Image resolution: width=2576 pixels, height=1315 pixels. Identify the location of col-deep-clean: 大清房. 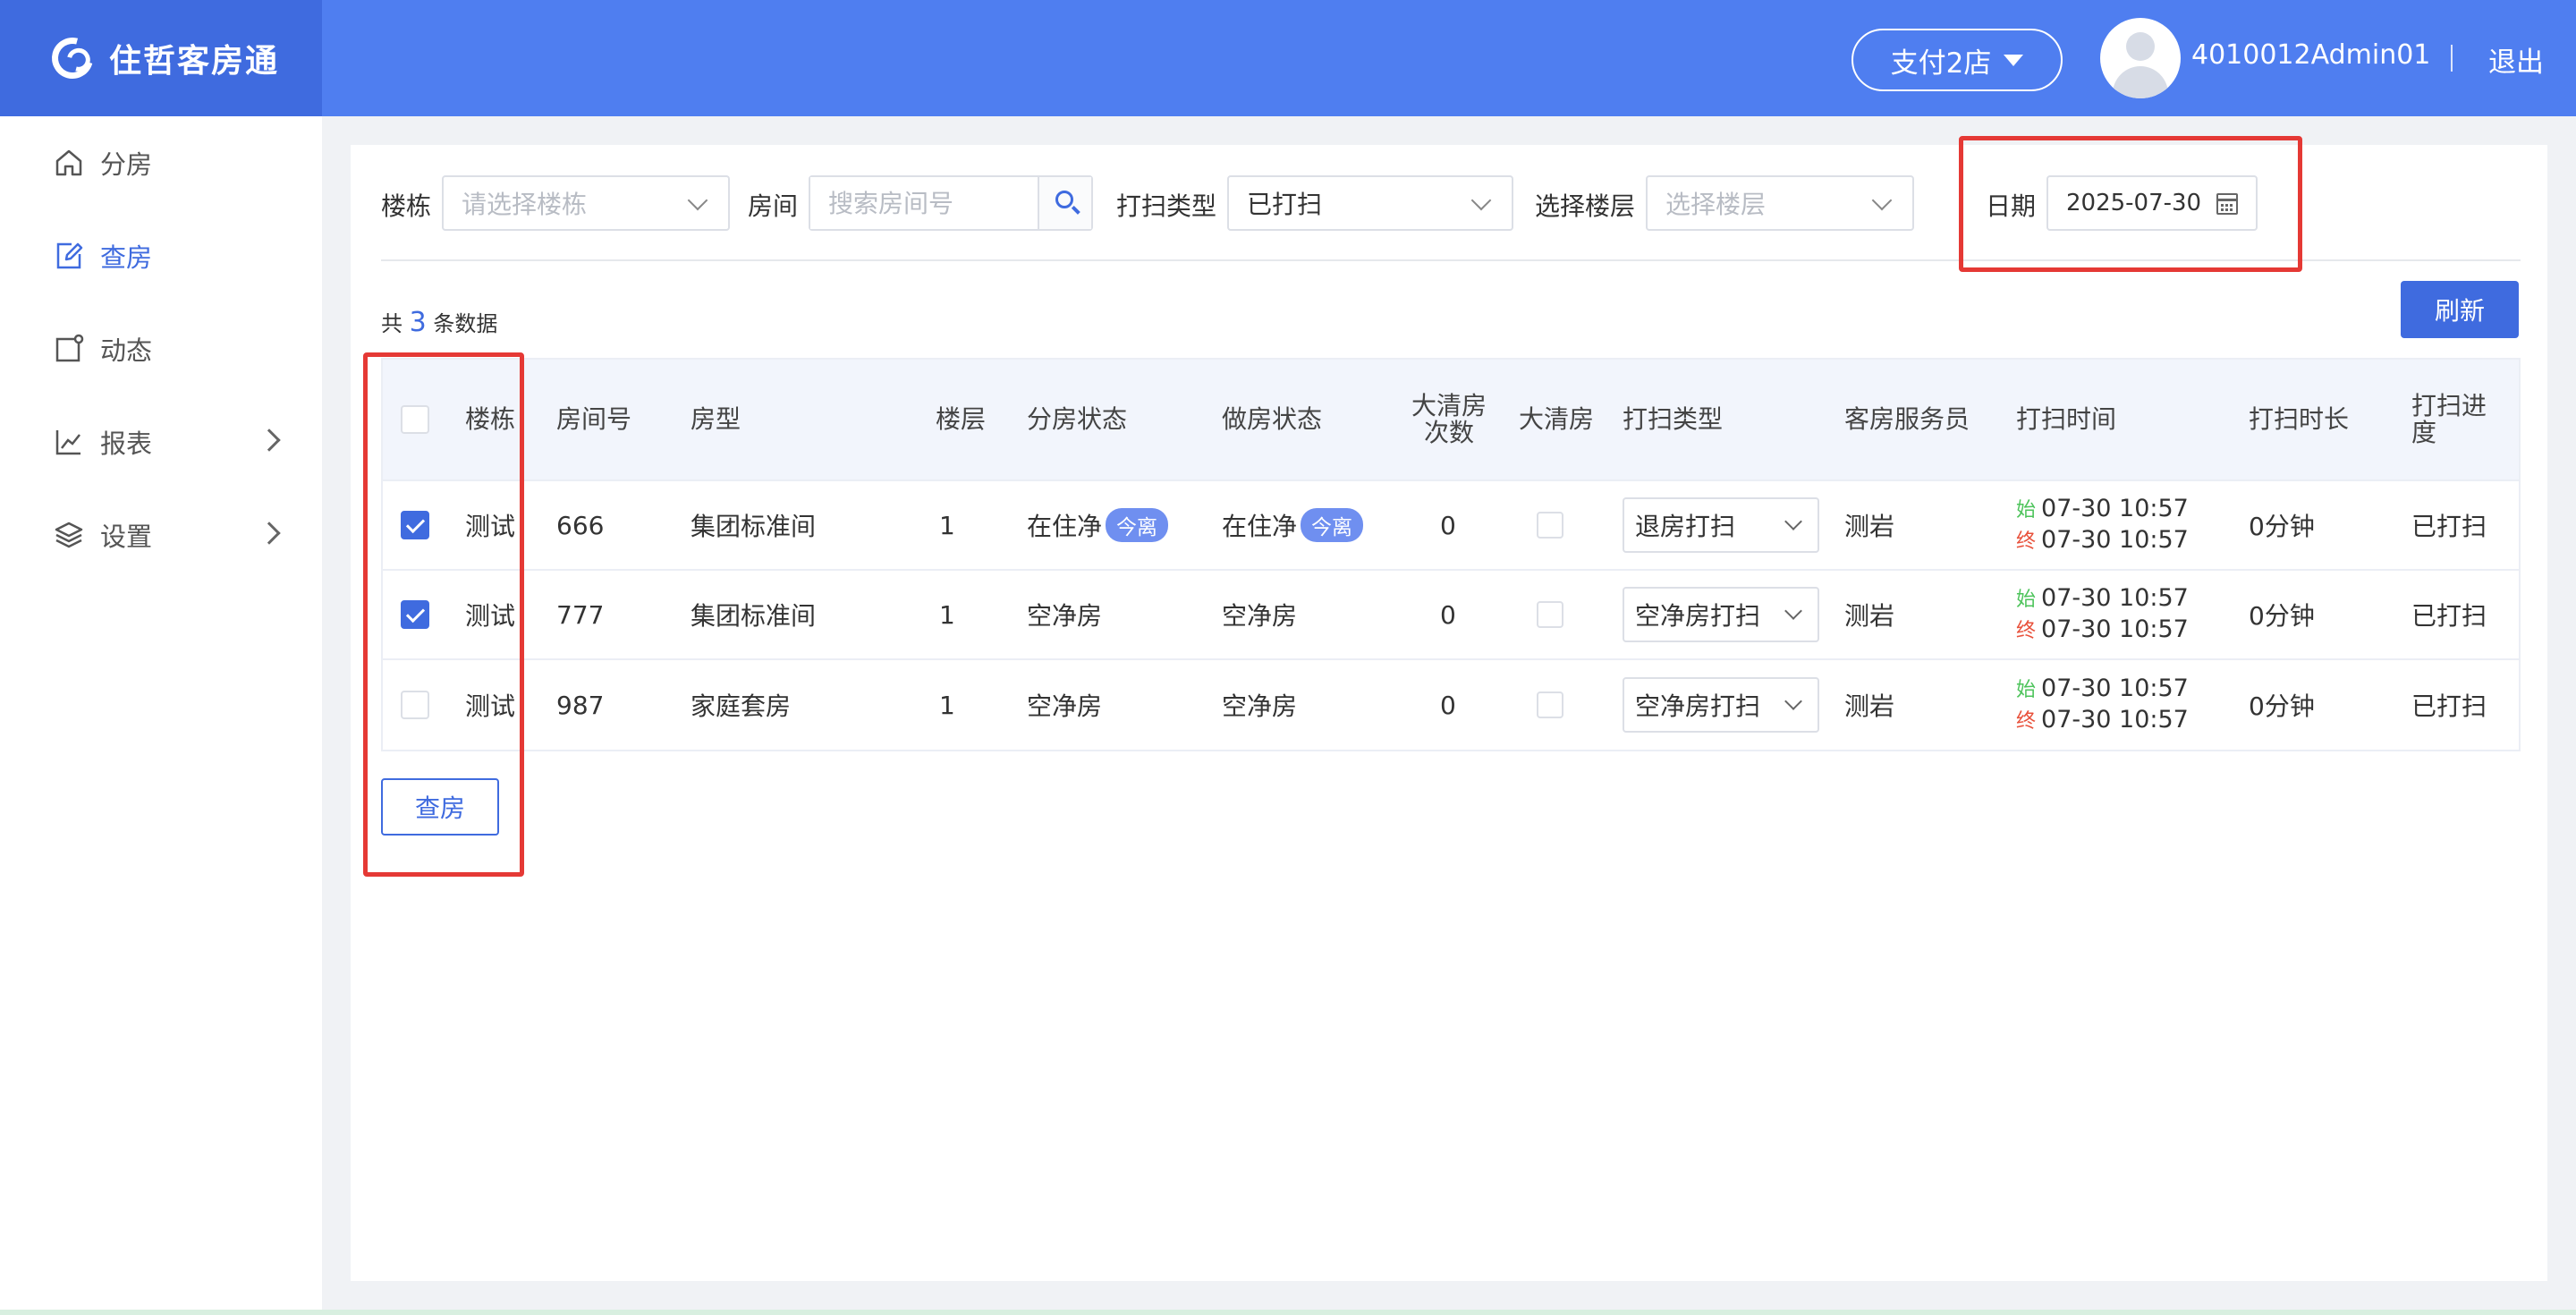
(1557, 419).